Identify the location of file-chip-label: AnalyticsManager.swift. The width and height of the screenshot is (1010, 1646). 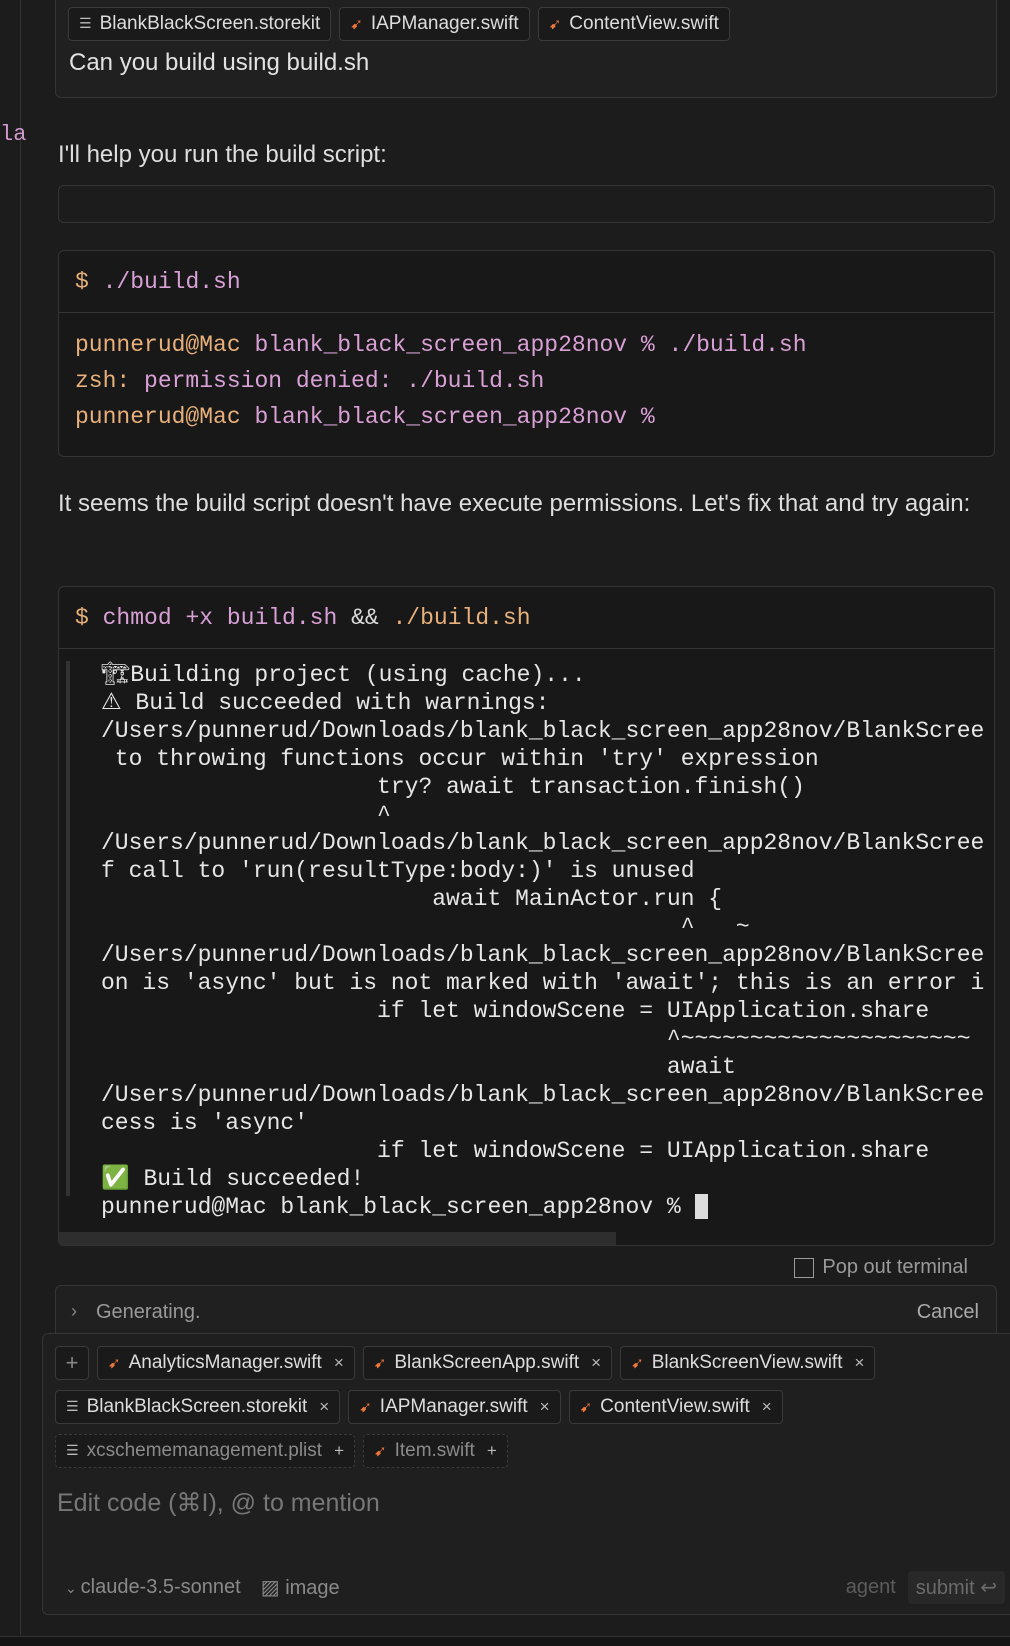
(225, 1362).